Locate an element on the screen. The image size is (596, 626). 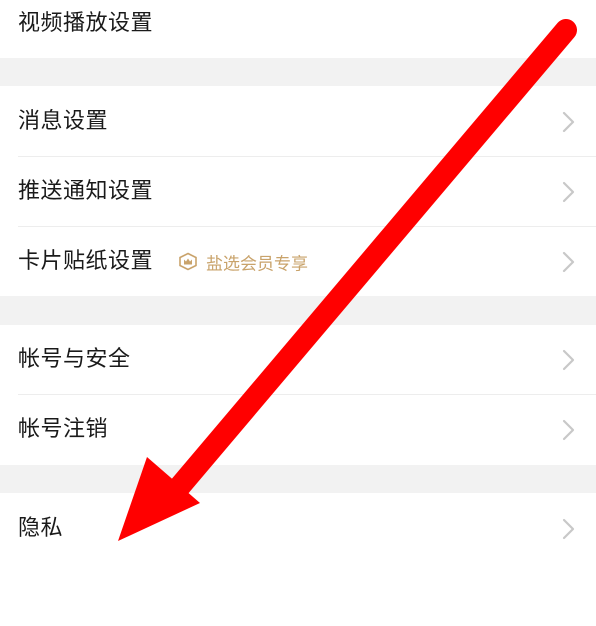
settings-row-label: 帐号注销 is located at coordinates (63, 429).